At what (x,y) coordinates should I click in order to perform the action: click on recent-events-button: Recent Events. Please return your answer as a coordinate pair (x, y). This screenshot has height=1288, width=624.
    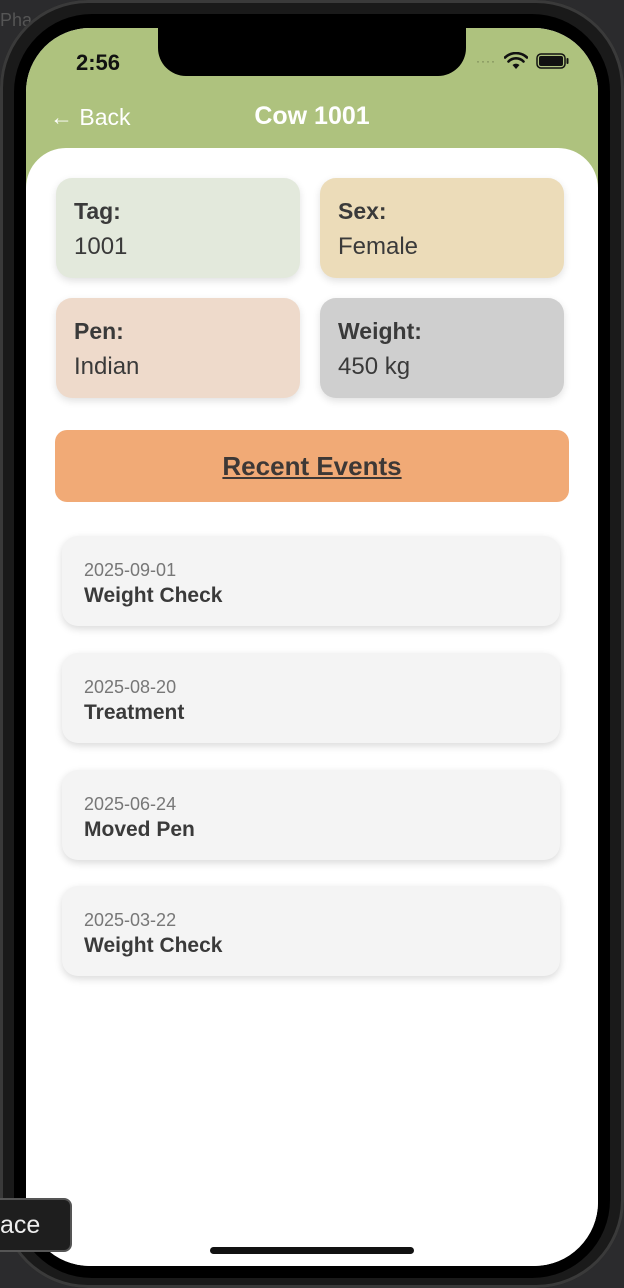
    Looking at the image, I should click on (312, 466).